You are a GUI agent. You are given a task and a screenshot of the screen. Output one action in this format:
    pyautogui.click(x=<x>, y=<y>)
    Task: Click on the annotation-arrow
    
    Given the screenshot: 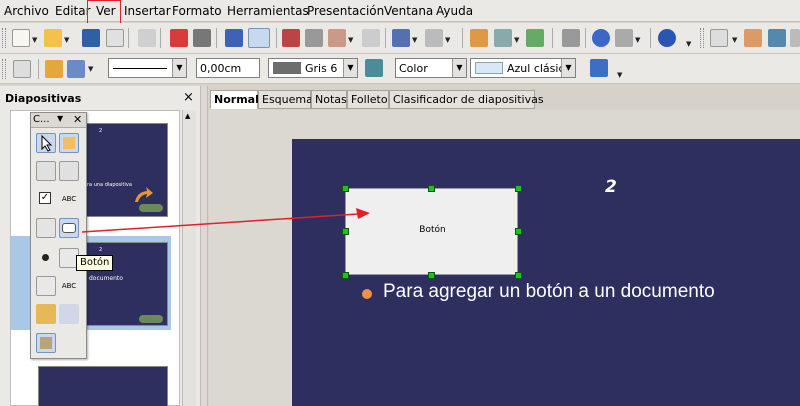 What is the action you would take?
    pyautogui.click(x=225, y=220)
    